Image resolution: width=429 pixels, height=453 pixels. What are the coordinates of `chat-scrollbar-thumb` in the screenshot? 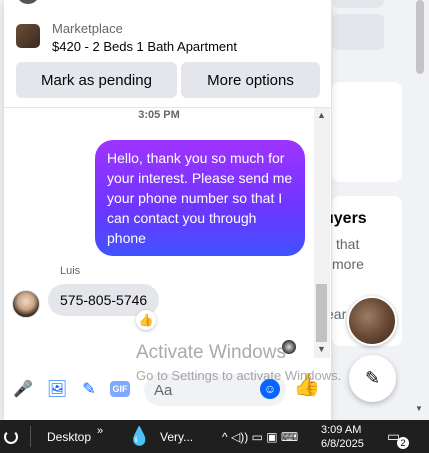 It's located at (321, 313).